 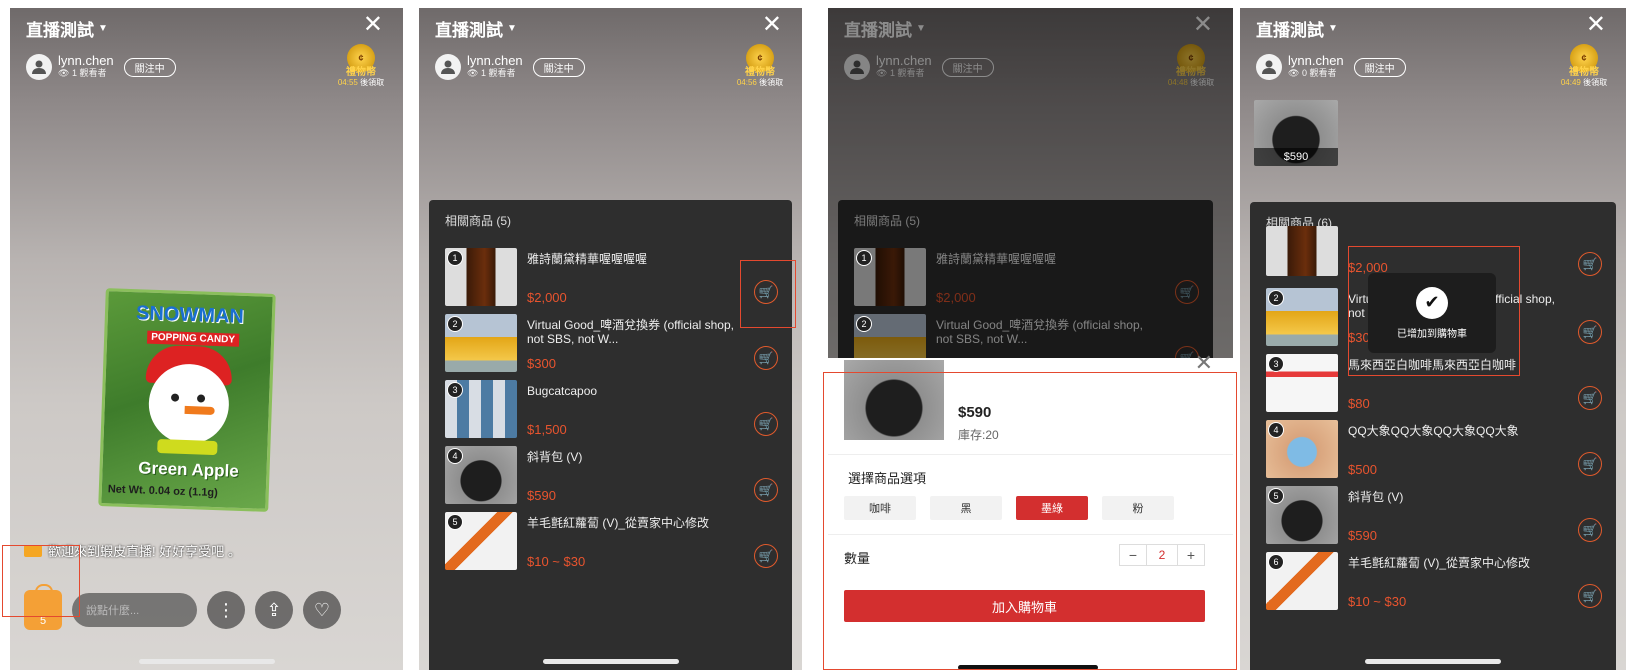 What do you see at coordinates (1331, 67) in the screenshot?
I see `host-info: lynn.chen 👁 0 觀看者 關注中` at bounding box center [1331, 67].